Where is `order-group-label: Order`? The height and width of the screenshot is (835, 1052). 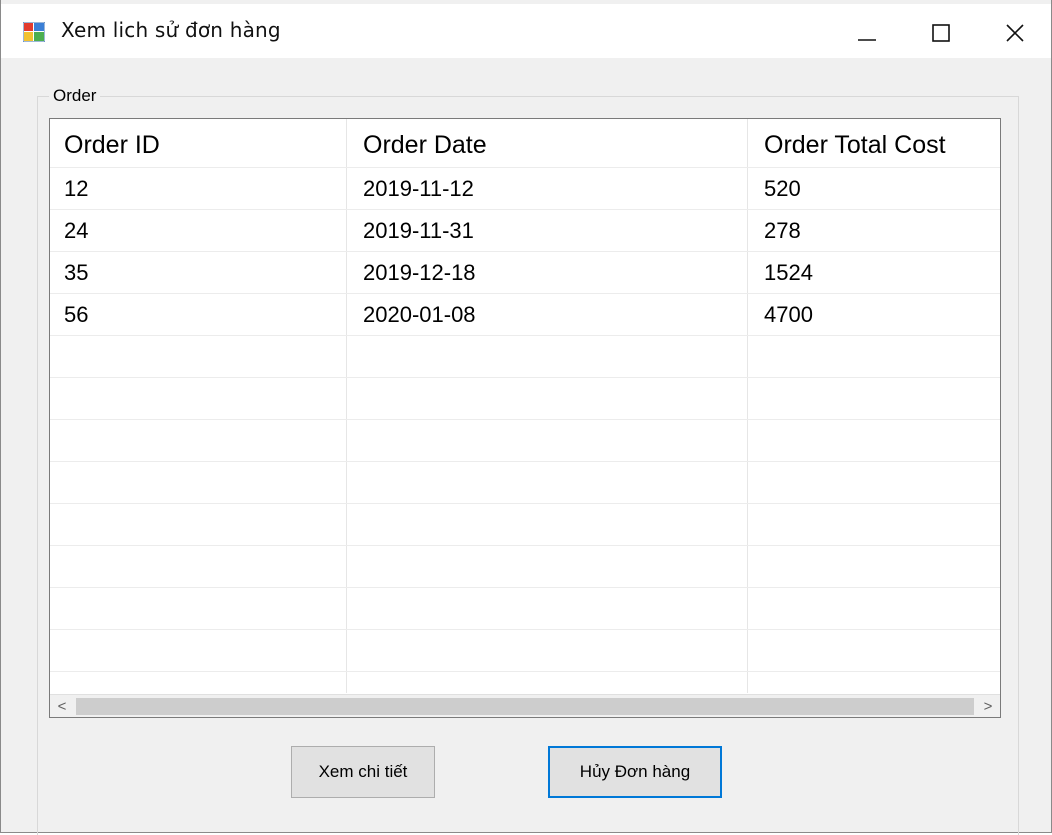 order-group-label: Order is located at coordinates (75, 96).